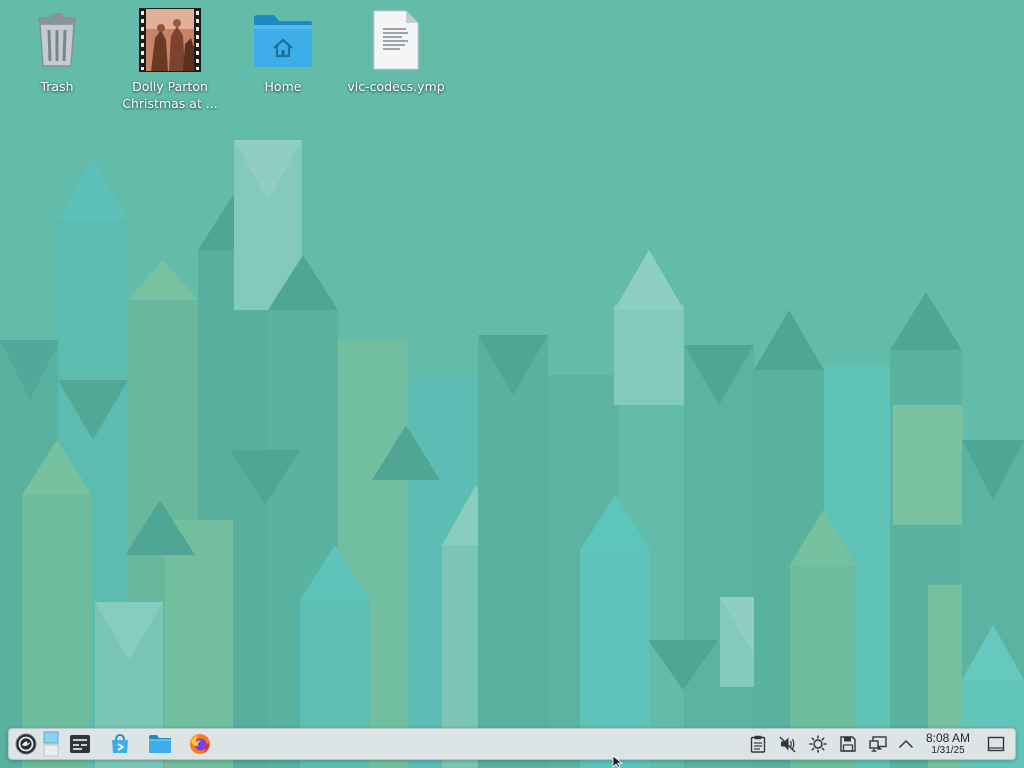 The height and width of the screenshot is (768, 1024). I want to click on desktop-icon-trash: Trash, so click(57, 51).